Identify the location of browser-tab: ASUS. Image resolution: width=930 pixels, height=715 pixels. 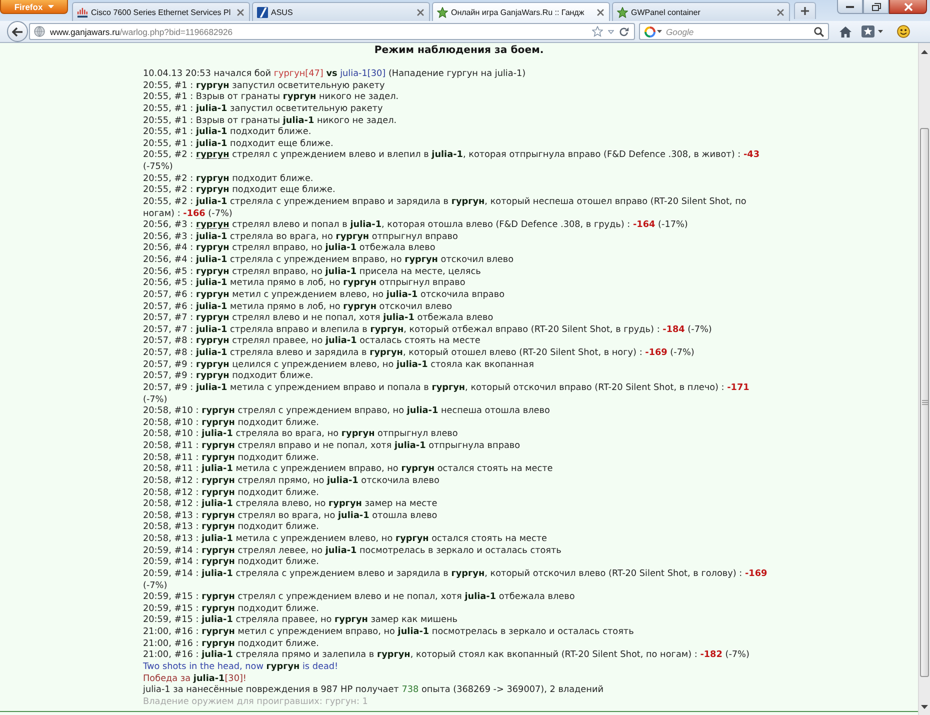
(341, 11).